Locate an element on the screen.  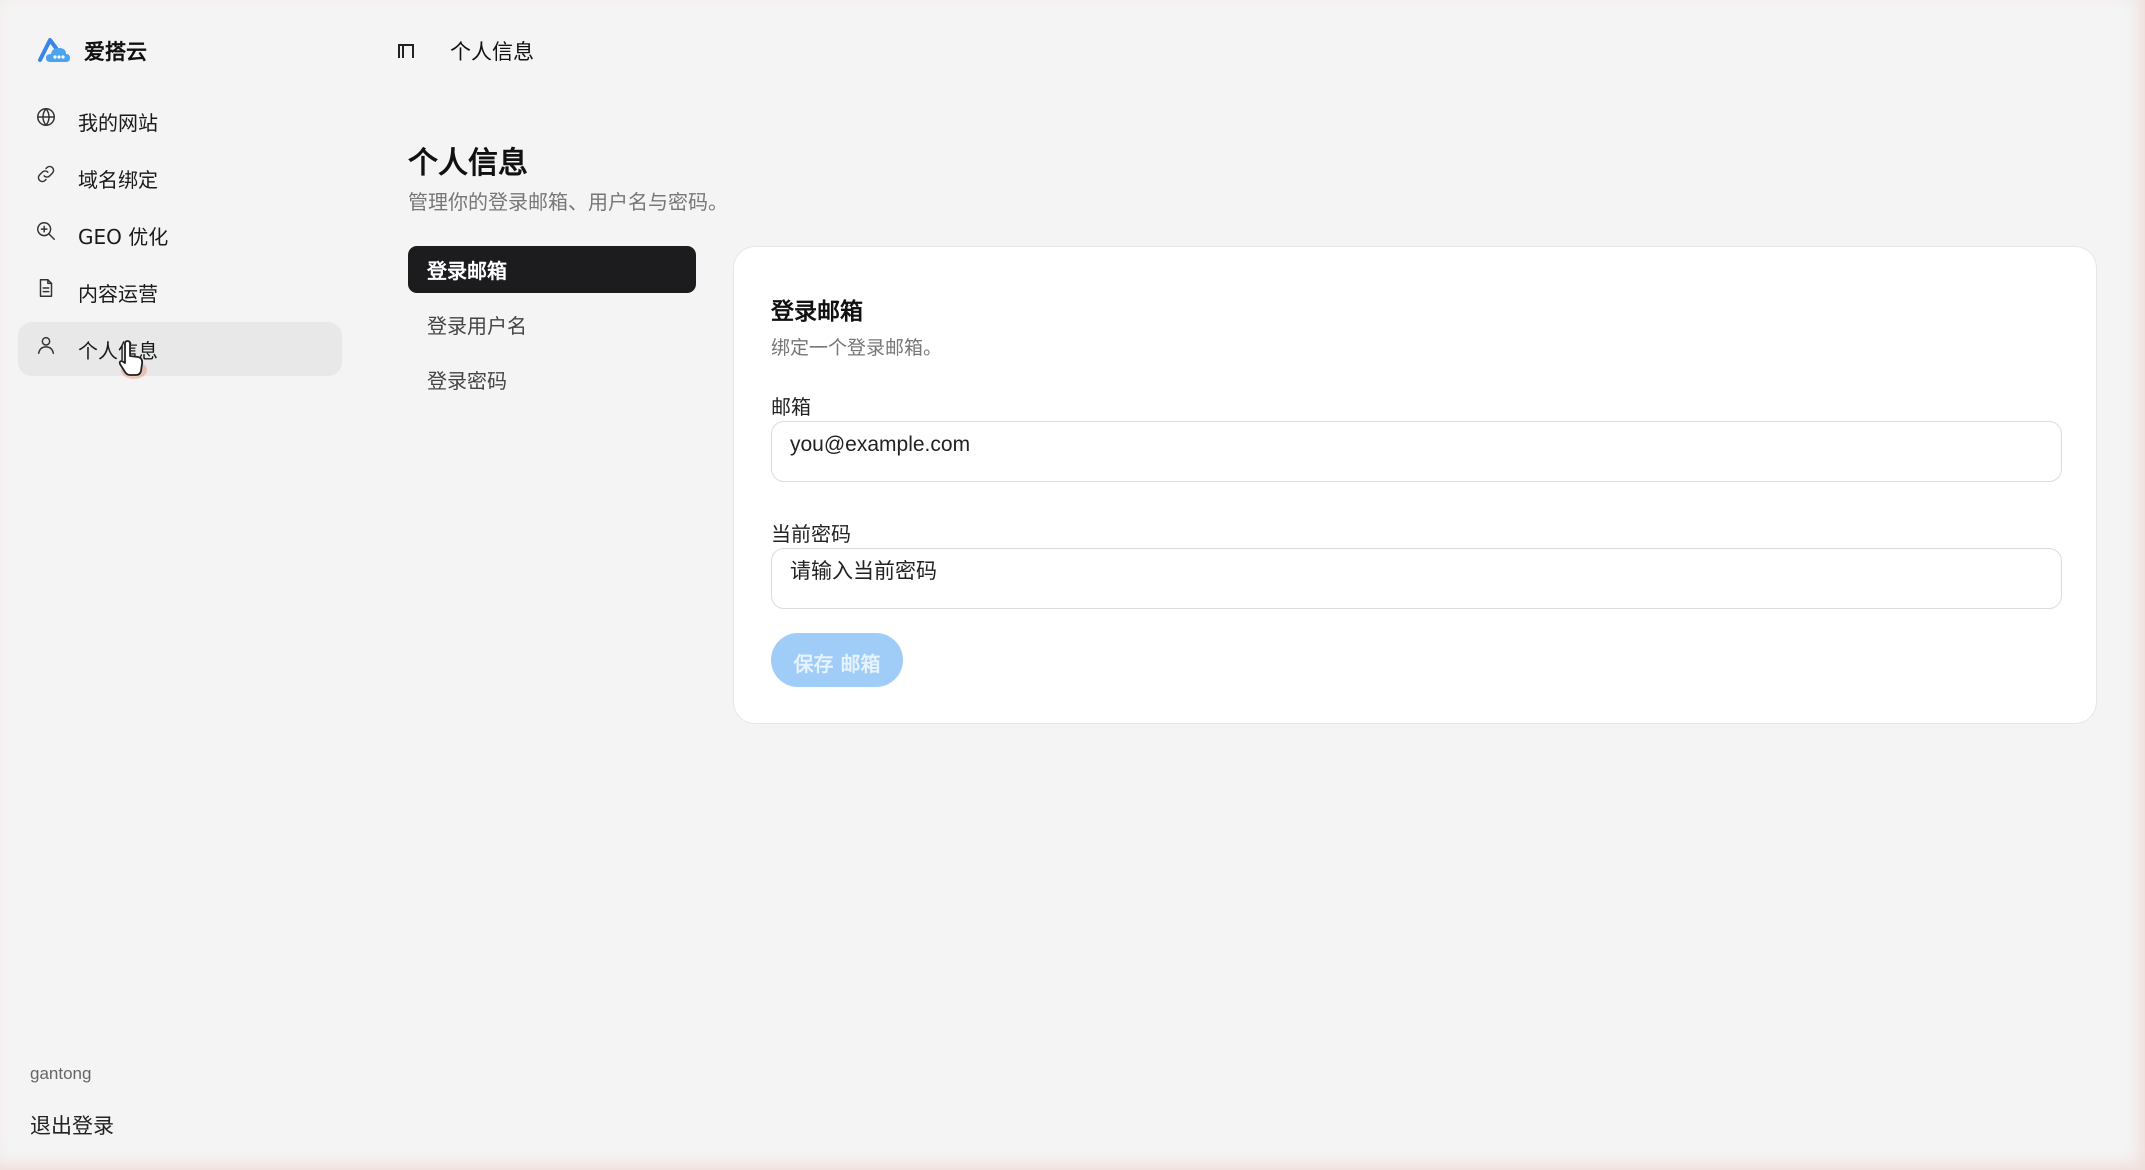
sidebar-item-label: 域名绑定 is located at coordinates (118, 179).